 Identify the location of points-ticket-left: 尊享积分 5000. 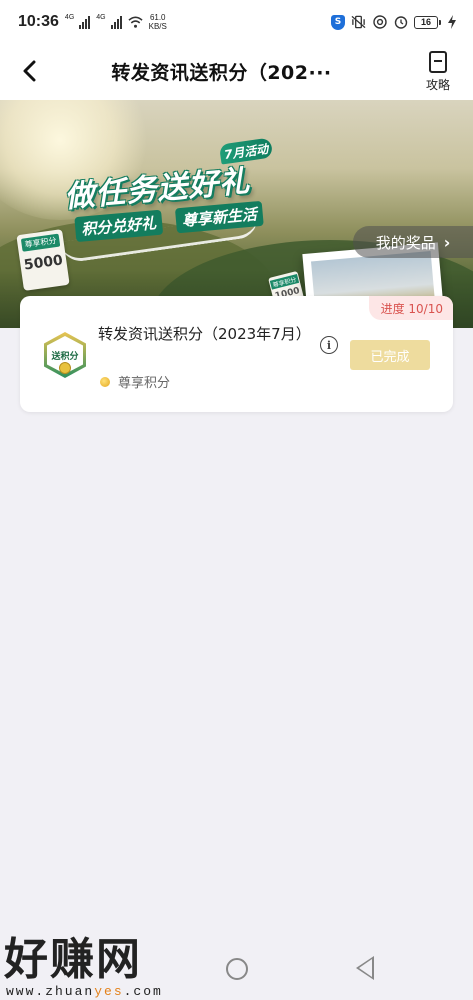
(43, 260).